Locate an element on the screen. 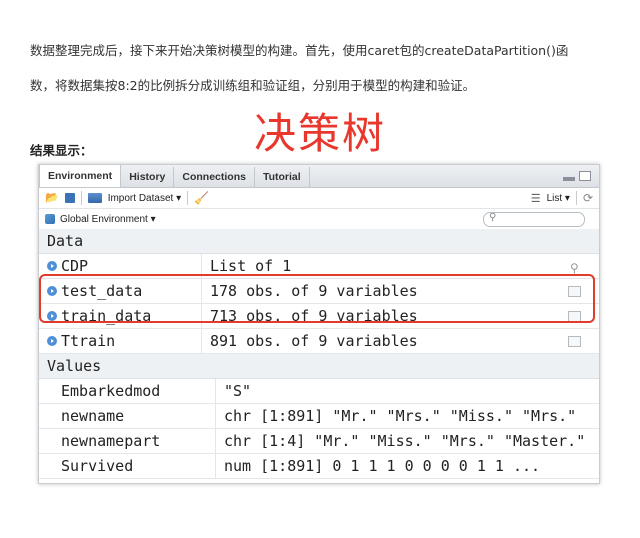  tab-tutorial: Tutorial is located at coordinates (282, 177).